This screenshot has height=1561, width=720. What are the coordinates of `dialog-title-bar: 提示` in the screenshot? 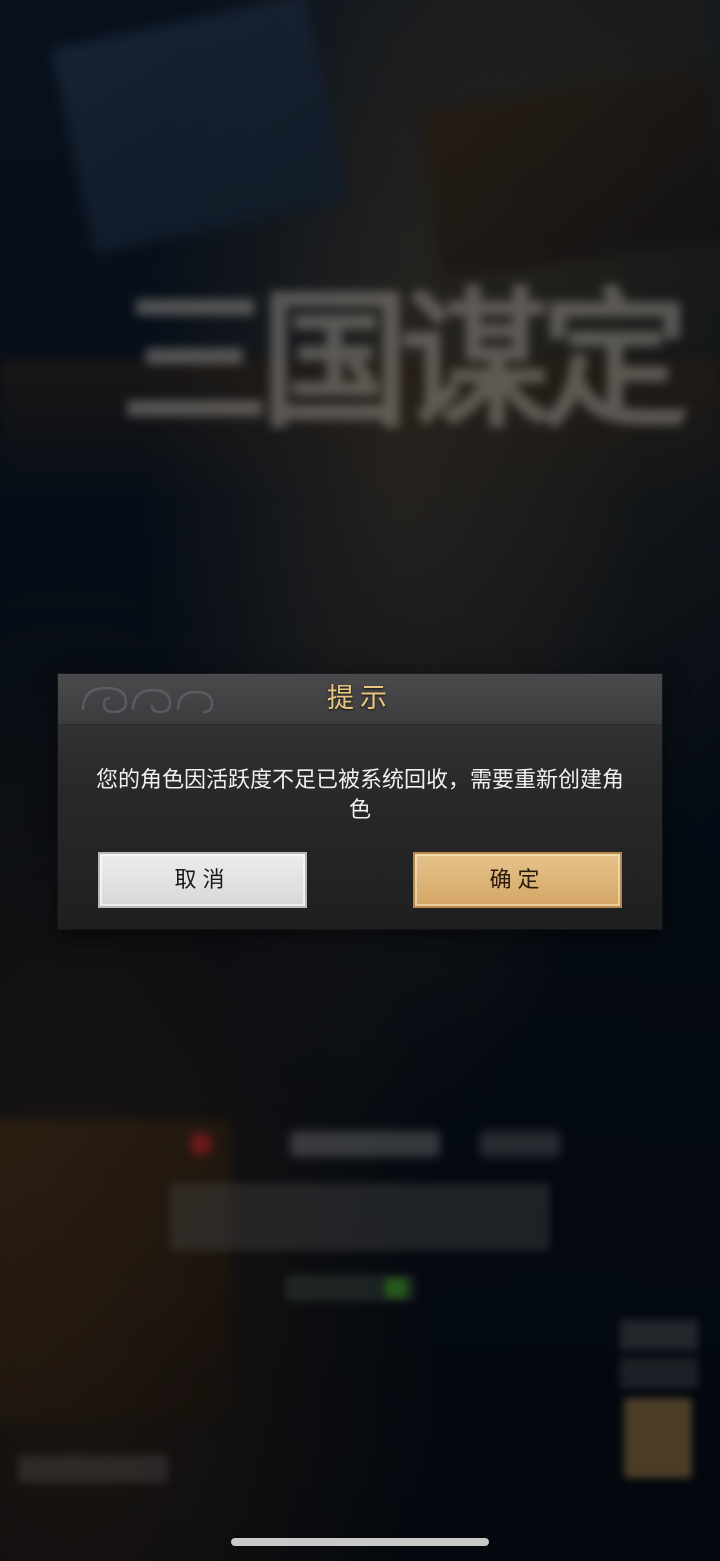 It's located at (360, 699).